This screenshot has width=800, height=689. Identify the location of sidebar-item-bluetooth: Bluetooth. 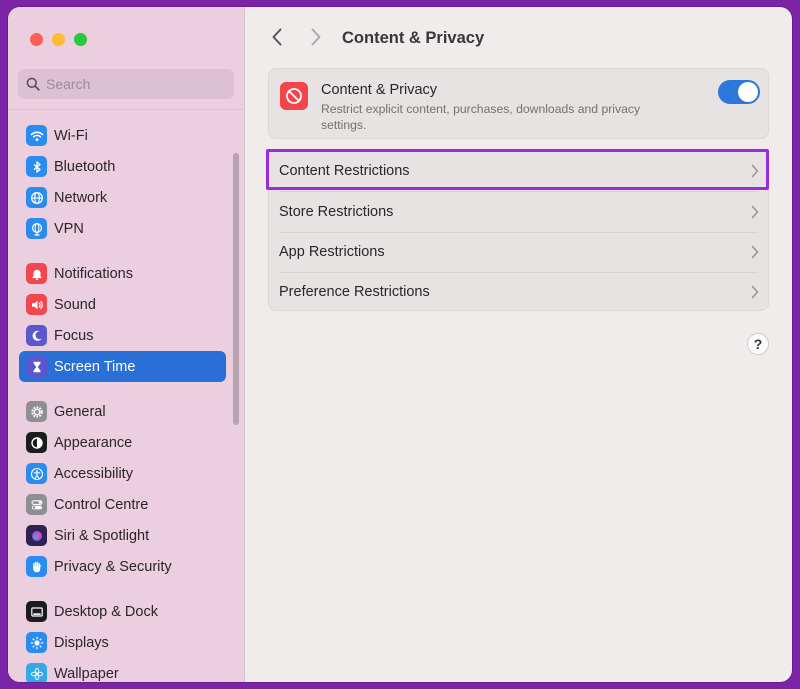
(122, 166).